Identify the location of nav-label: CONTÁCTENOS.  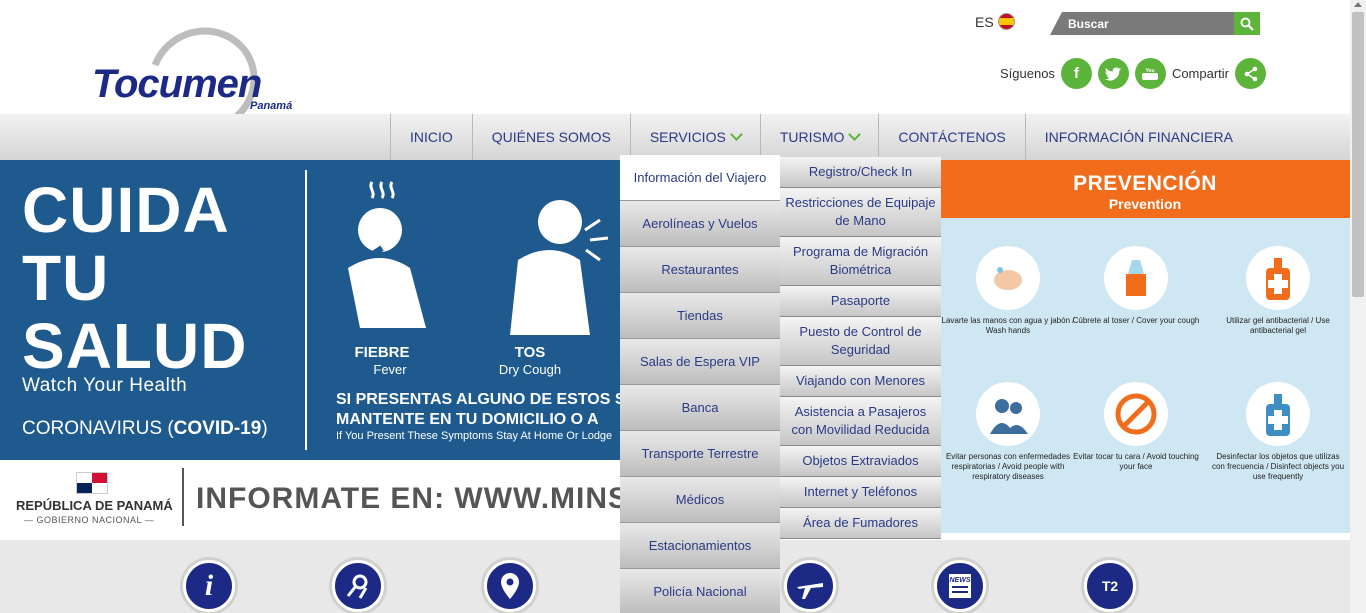
(952, 137).